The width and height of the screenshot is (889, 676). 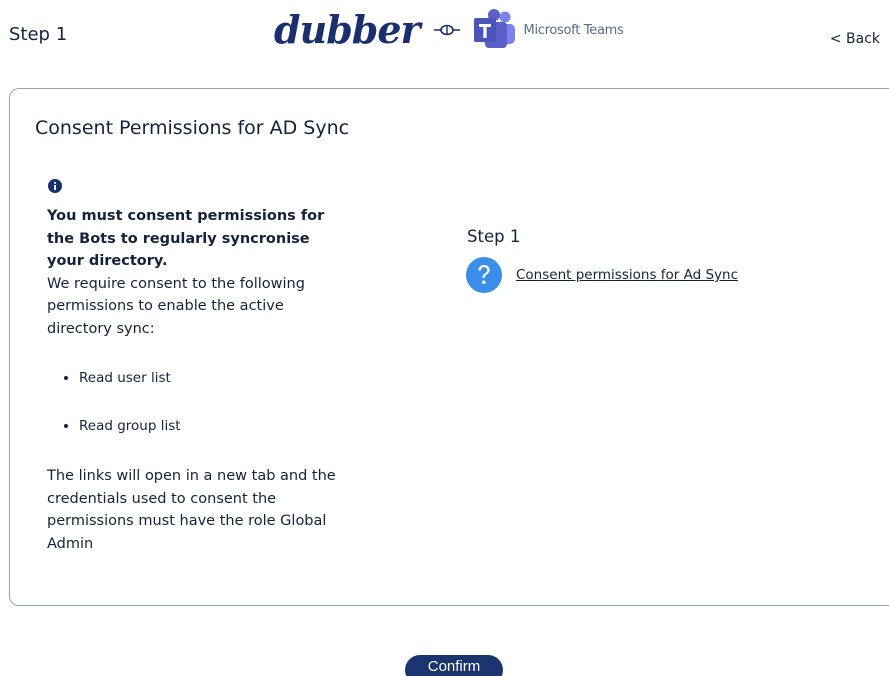 What do you see at coordinates (205, 426) in the screenshot?
I see `permission-item: Read group list` at bounding box center [205, 426].